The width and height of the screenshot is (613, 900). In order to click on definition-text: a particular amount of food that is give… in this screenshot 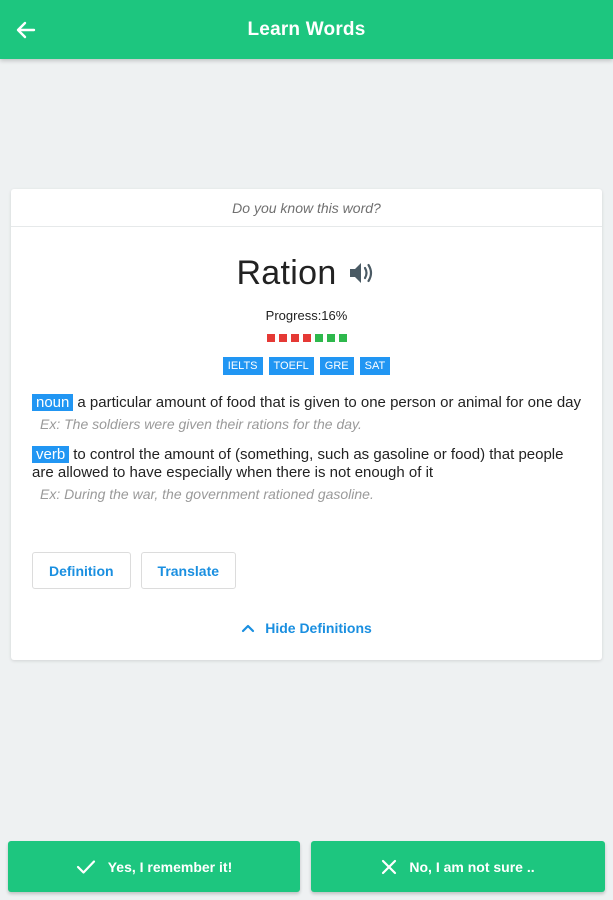, I will do `click(329, 402)`.